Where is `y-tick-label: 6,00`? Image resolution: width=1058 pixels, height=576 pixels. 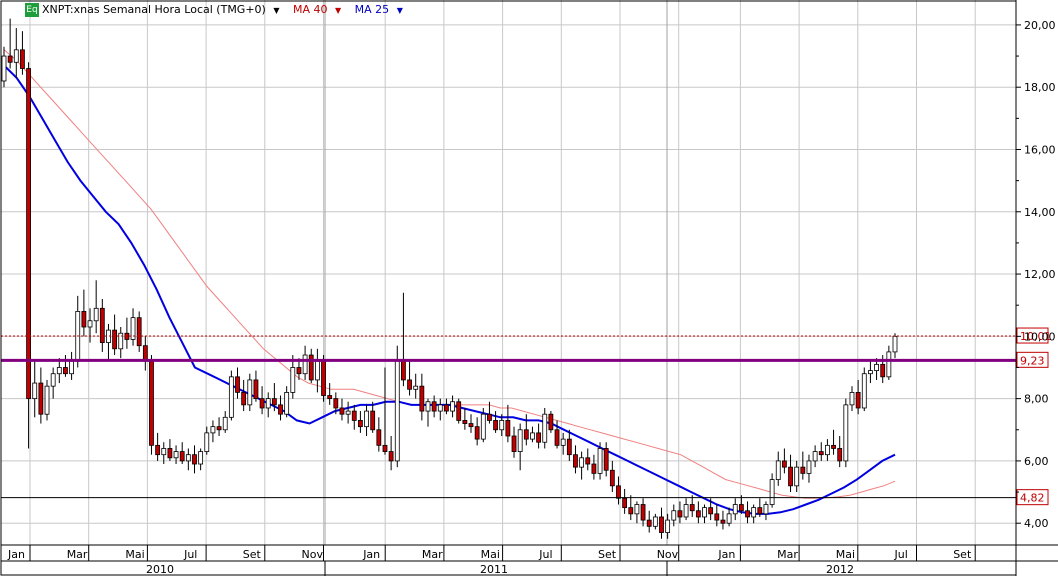 y-tick-label: 6,00 is located at coordinates (1036, 461).